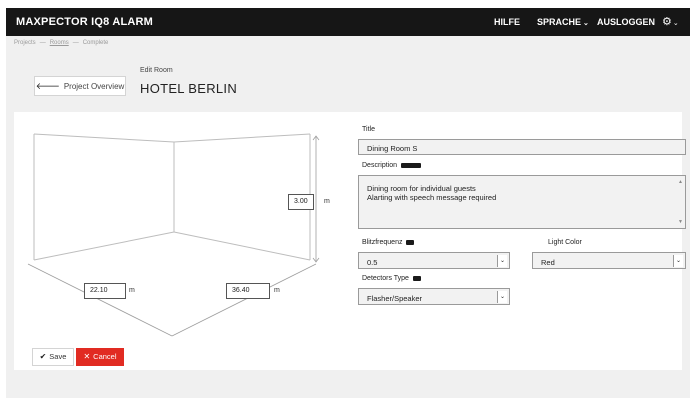  What do you see at coordinates (43, 356) in the screenshot?
I see `check-icon: ✔` at bounding box center [43, 356].